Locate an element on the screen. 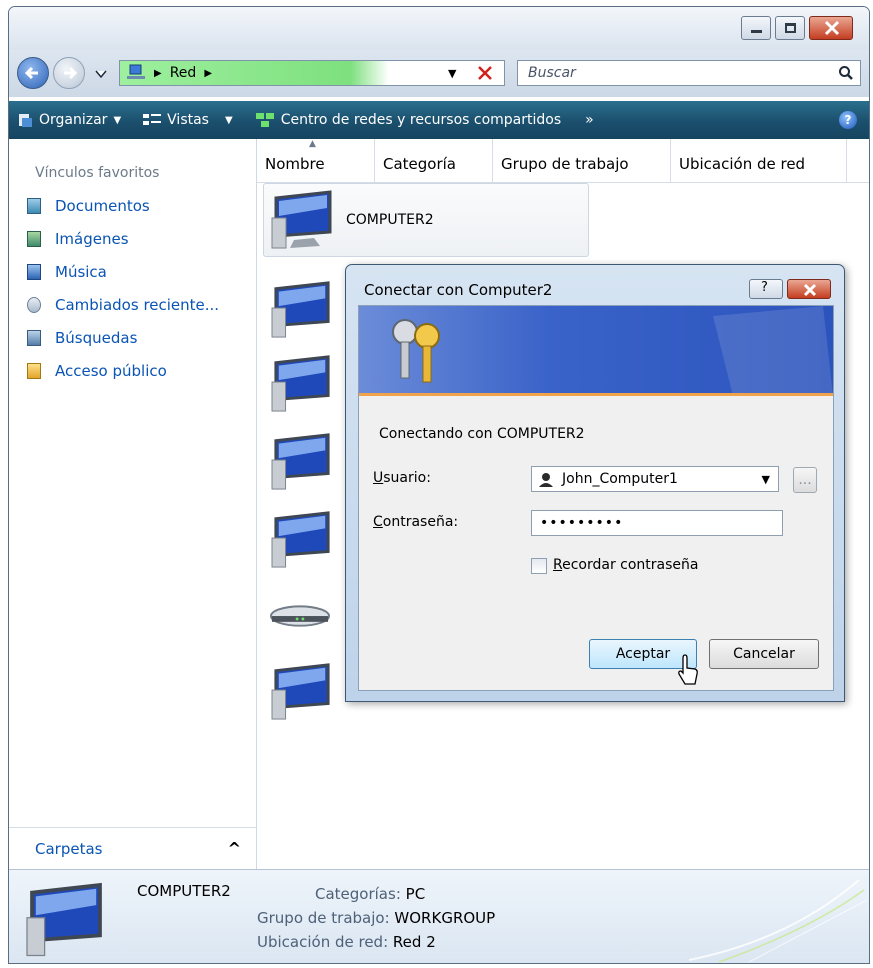 Image resolution: width=873 pixels, height=968 pixels. sidebar-item-musica: Música is located at coordinates (132, 271).